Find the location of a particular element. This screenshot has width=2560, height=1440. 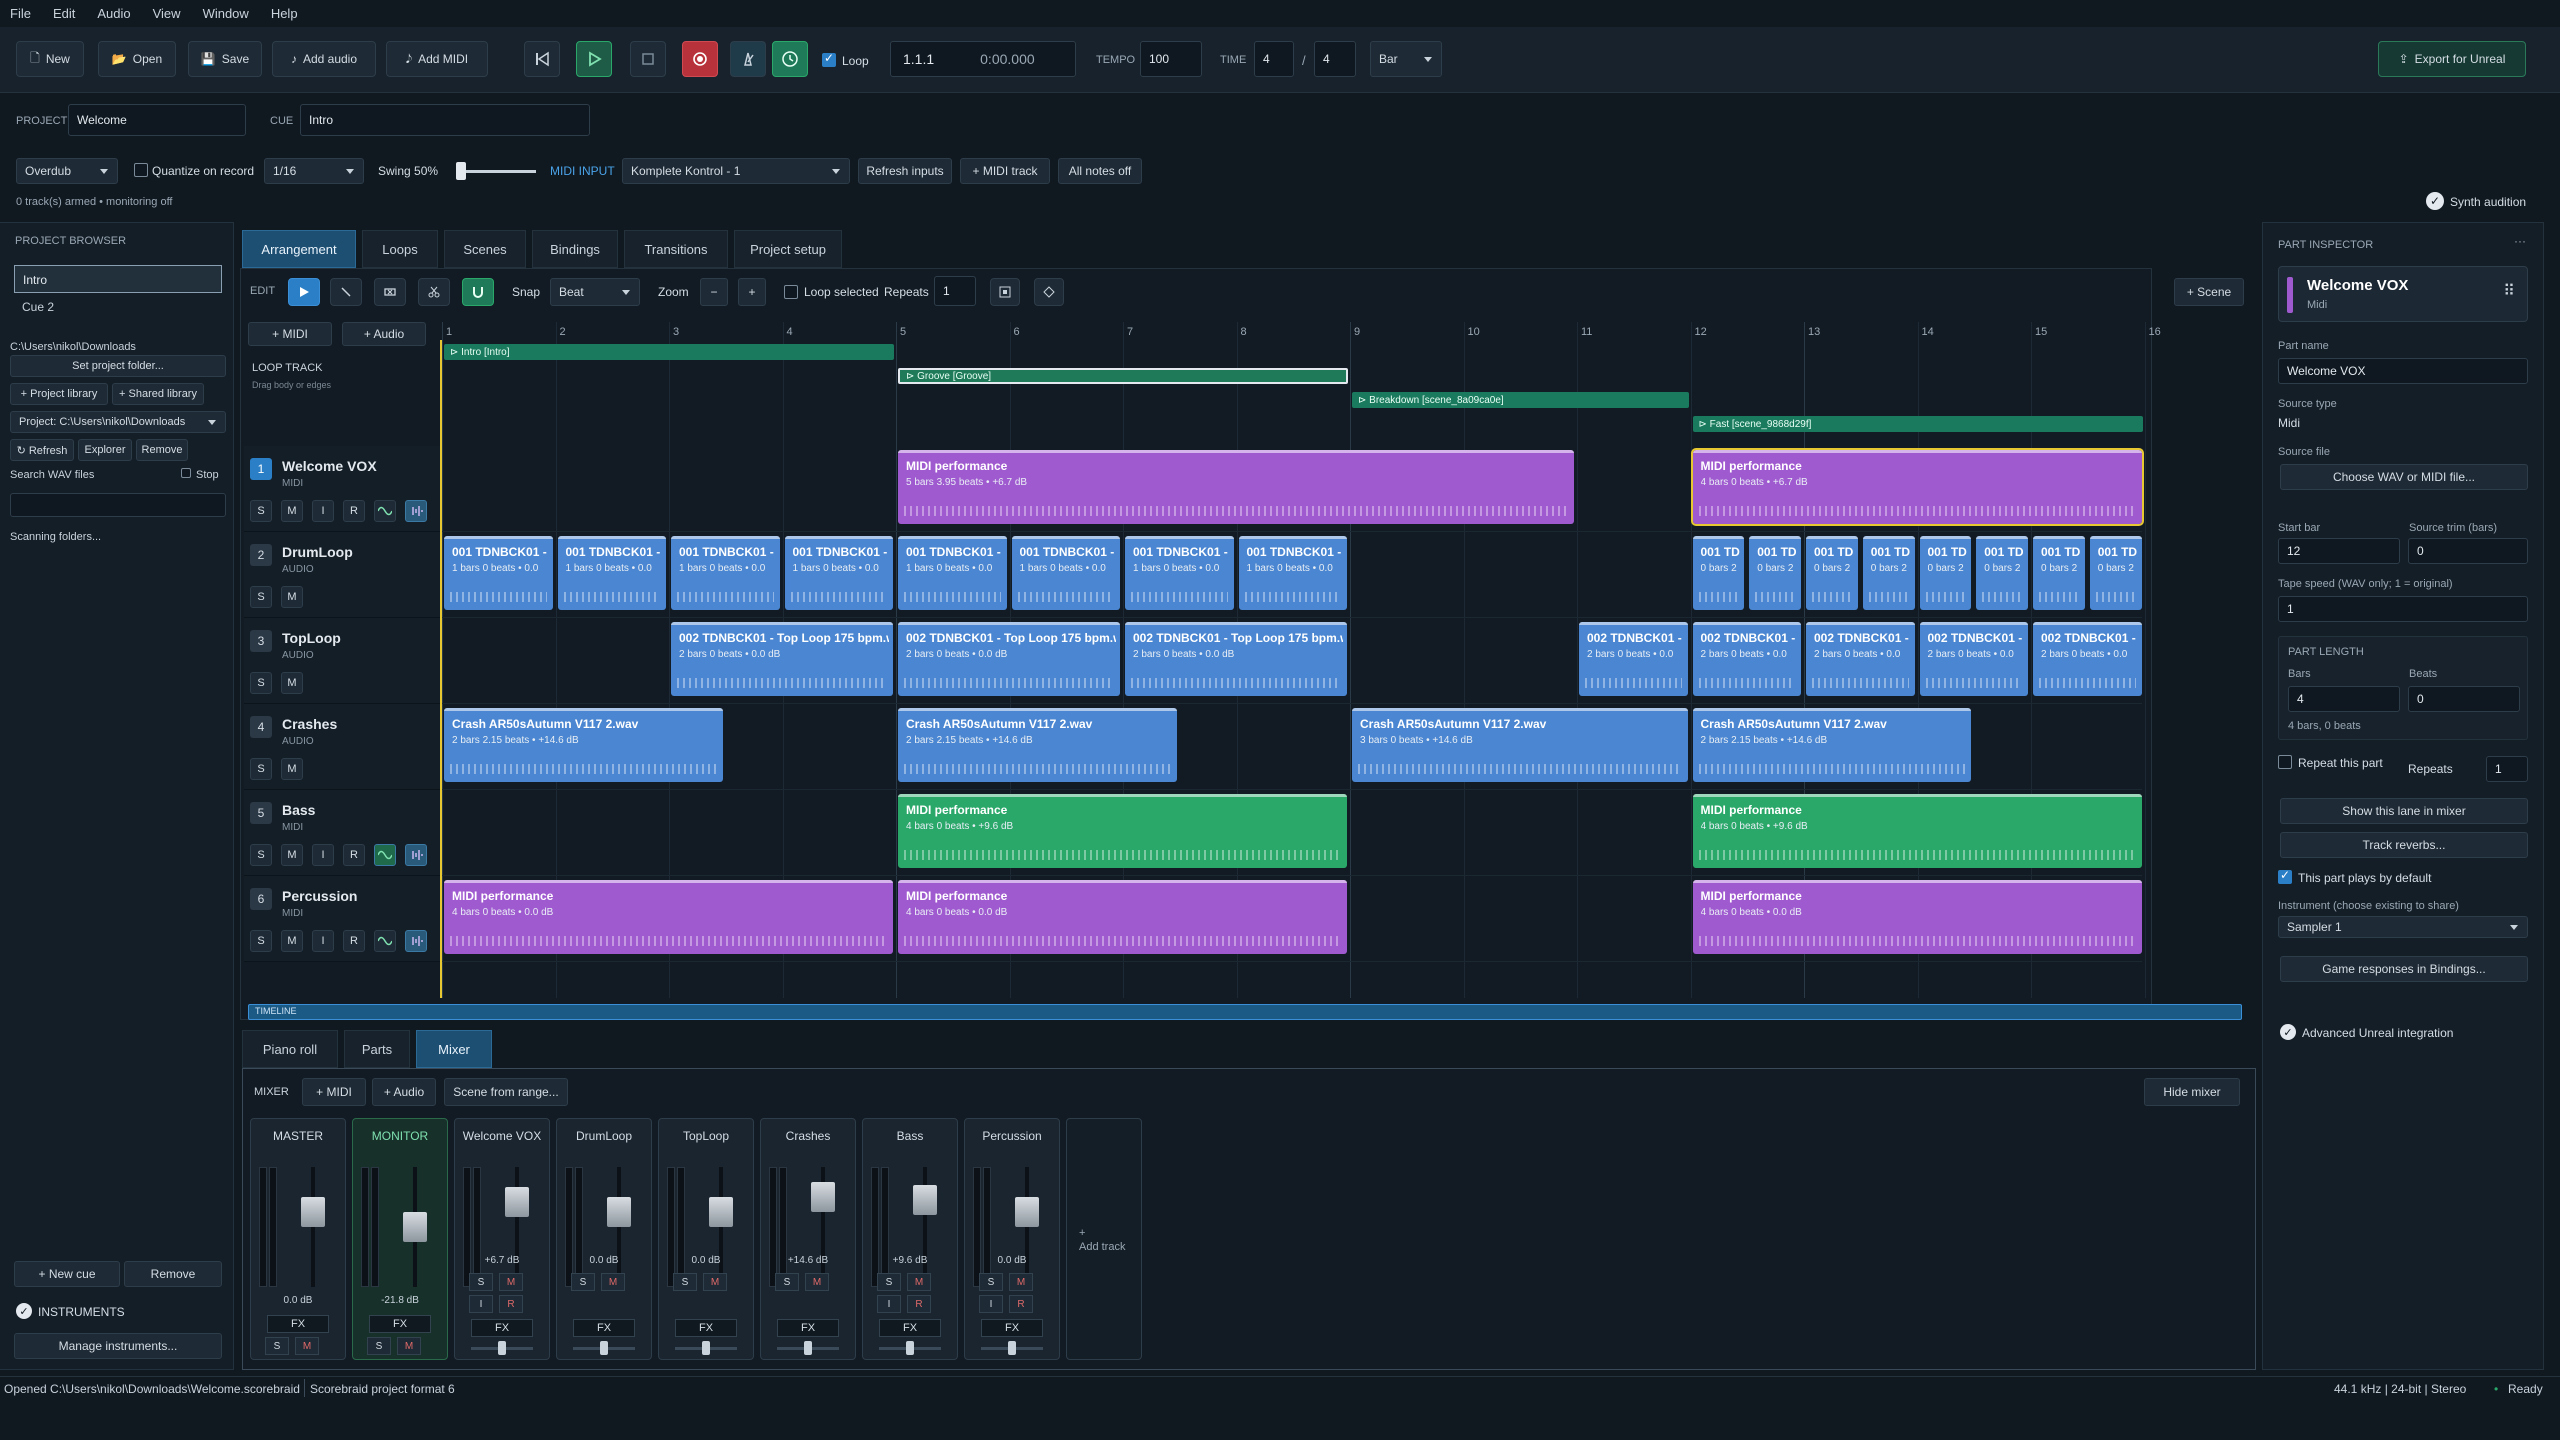

tab-transitions: Transitions is located at coordinates (676, 249).